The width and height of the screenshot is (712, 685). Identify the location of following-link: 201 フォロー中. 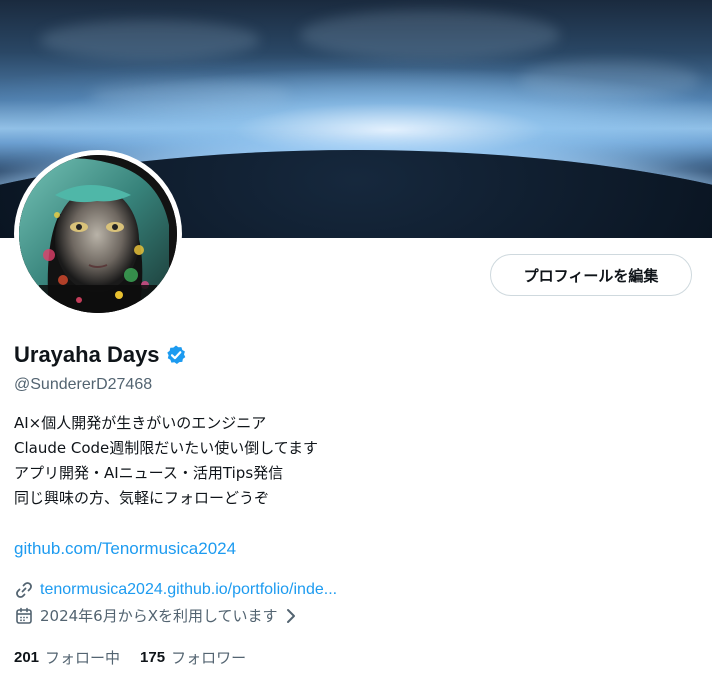
(67, 658).